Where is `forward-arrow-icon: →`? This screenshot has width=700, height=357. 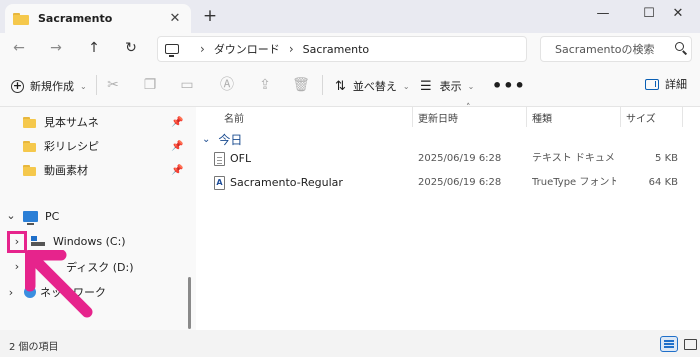 forward-arrow-icon: → is located at coordinates (56, 48).